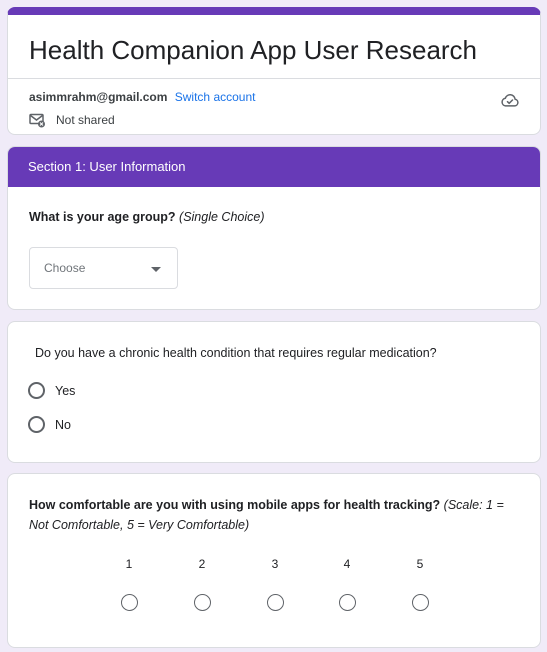 The width and height of the screenshot is (547, 652). I want to click on account-line: asimmrahm@gmail.com Switch account, so click(142, 97).